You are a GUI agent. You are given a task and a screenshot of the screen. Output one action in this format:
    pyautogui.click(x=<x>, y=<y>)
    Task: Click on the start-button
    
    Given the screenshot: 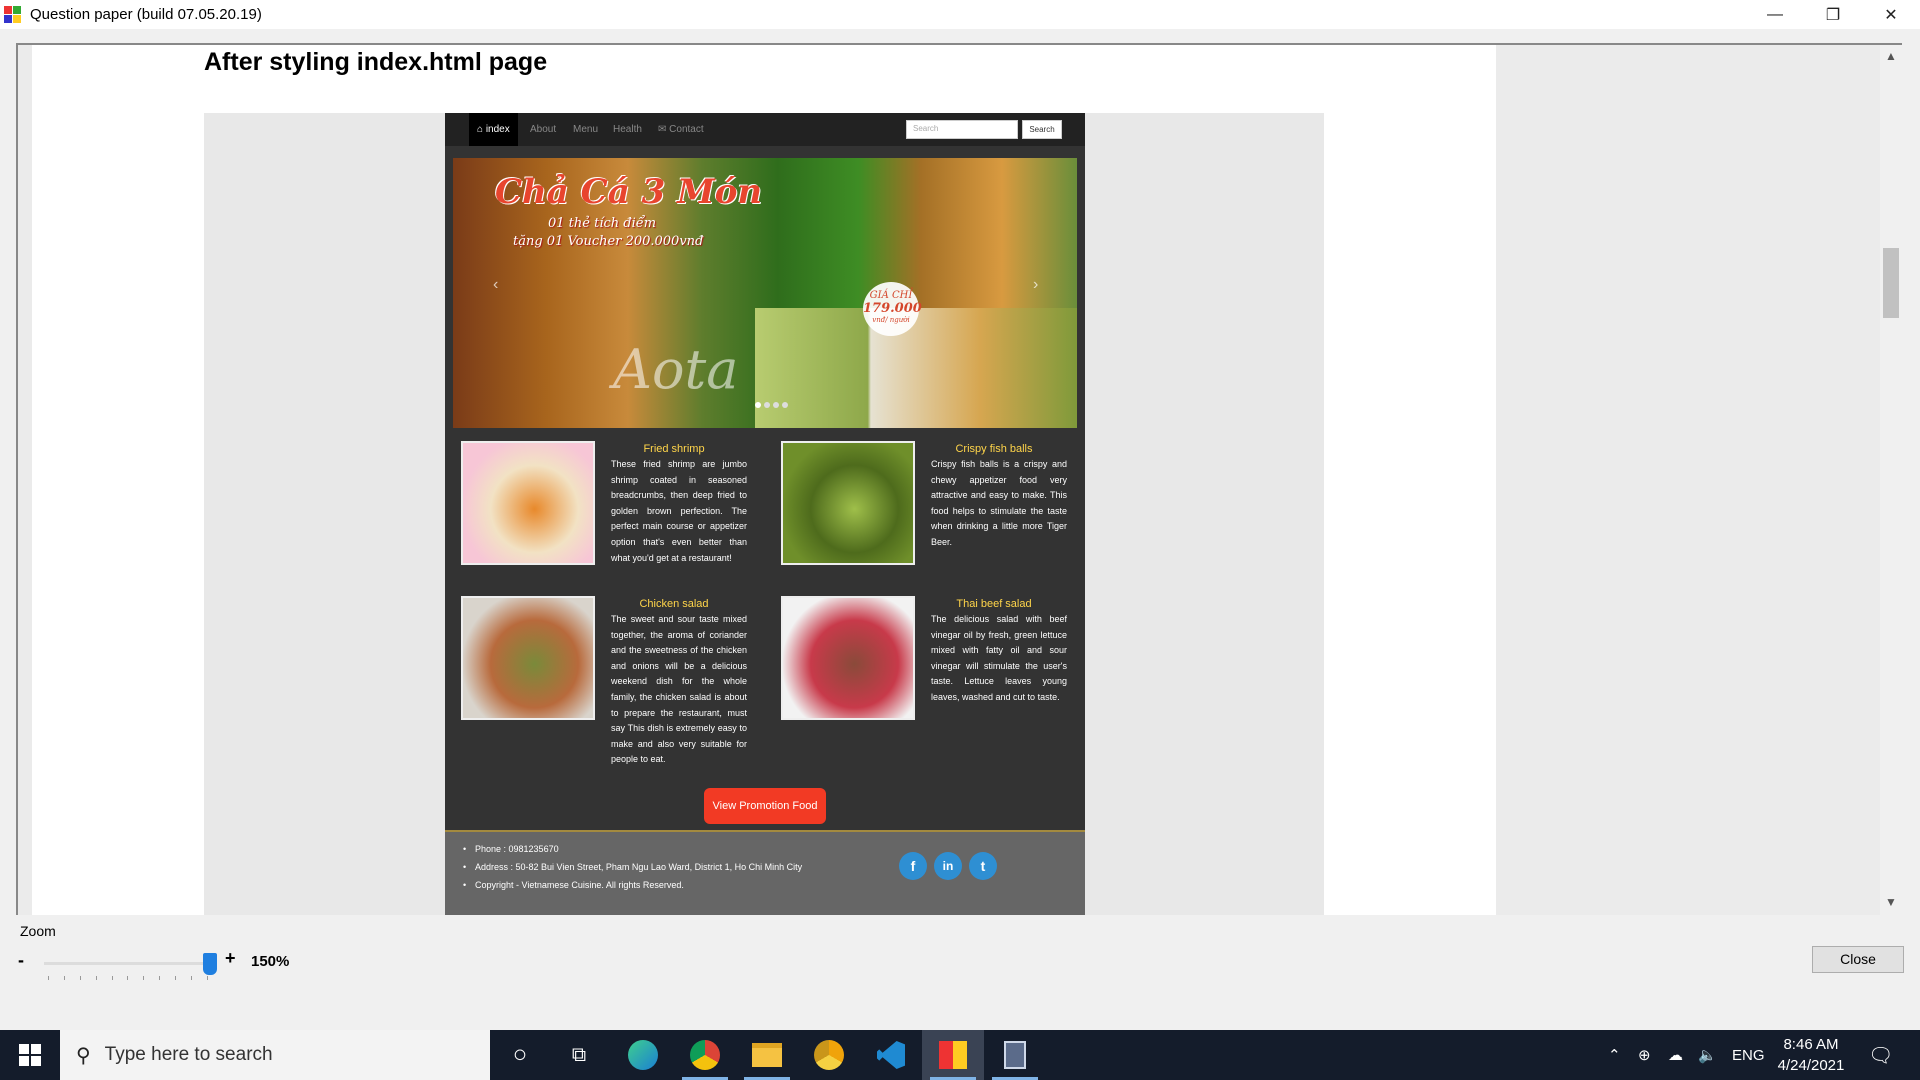 What is the action you would take?
    pyautogui.click(x=30, y=1055)
    